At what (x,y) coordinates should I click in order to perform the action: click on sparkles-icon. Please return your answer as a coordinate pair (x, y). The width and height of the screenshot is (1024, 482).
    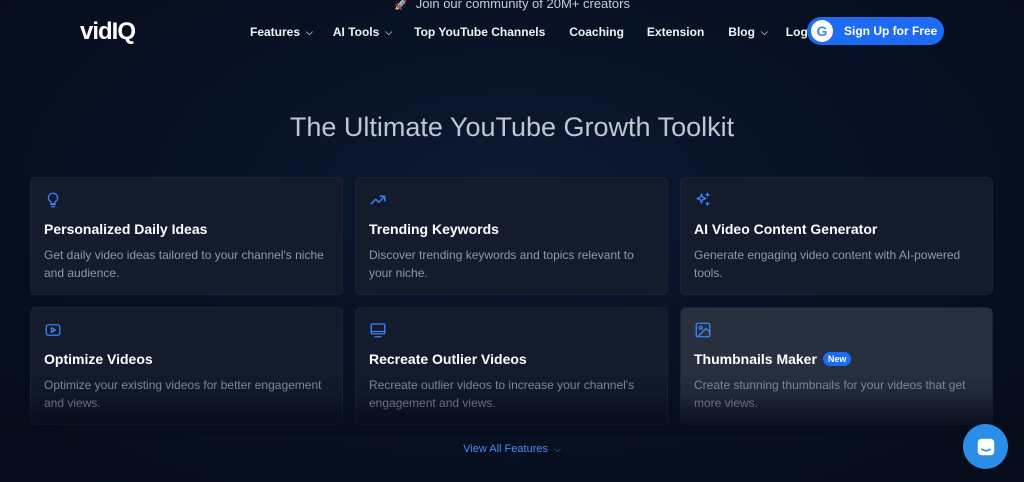
    Looking at the image, I should click on (703, 199).